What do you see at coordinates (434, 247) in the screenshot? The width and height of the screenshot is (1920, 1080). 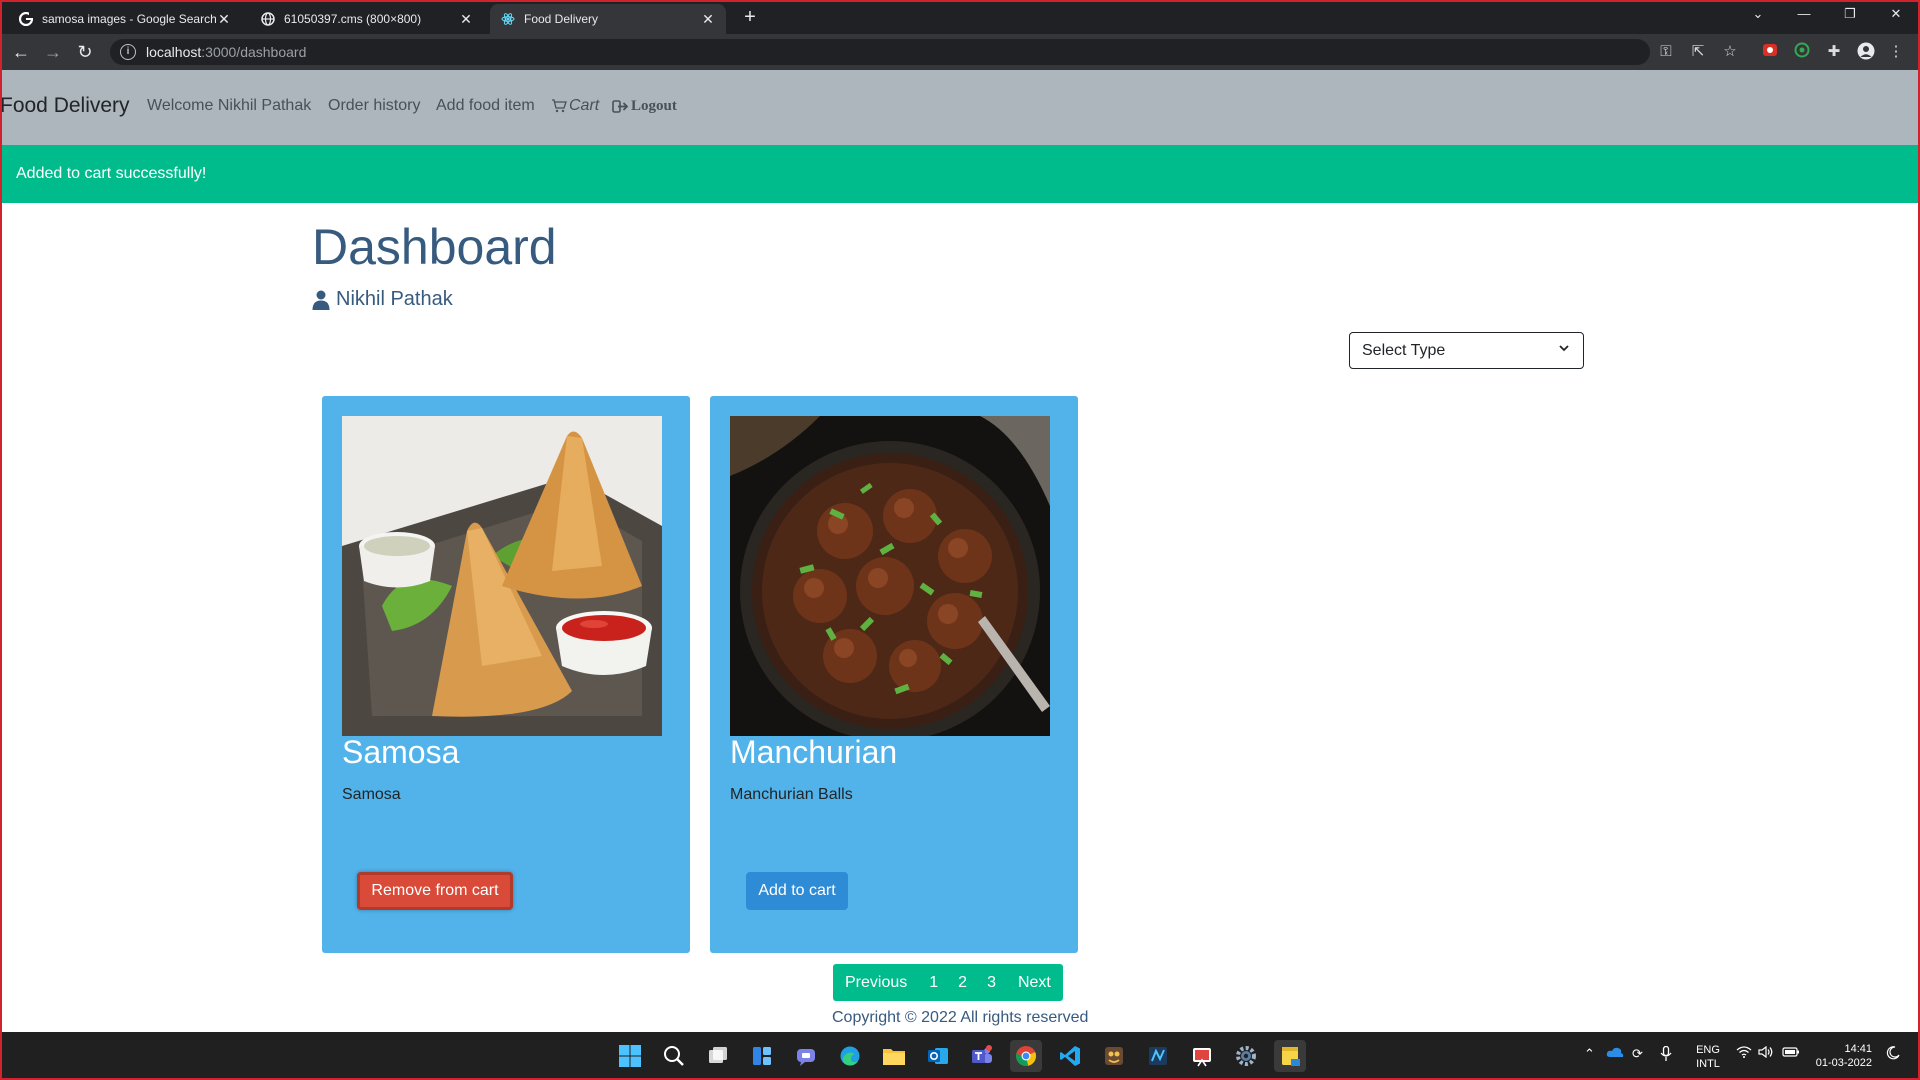 I see `page-title: Dashboard` at bounding box center [434, 247].